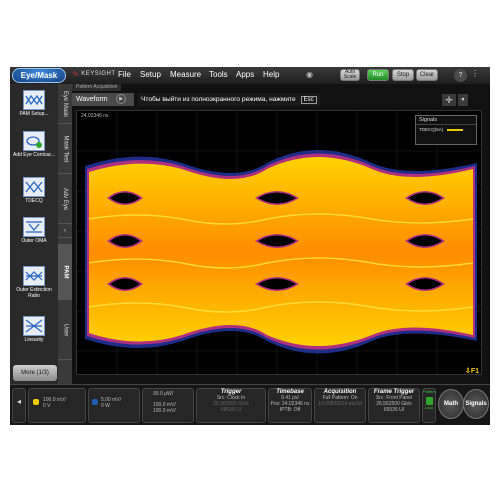  What do you see at coordinates (34, 276) in the screenshot?
I see `extinction-ratio-icon` at bounding box center [34, 276].